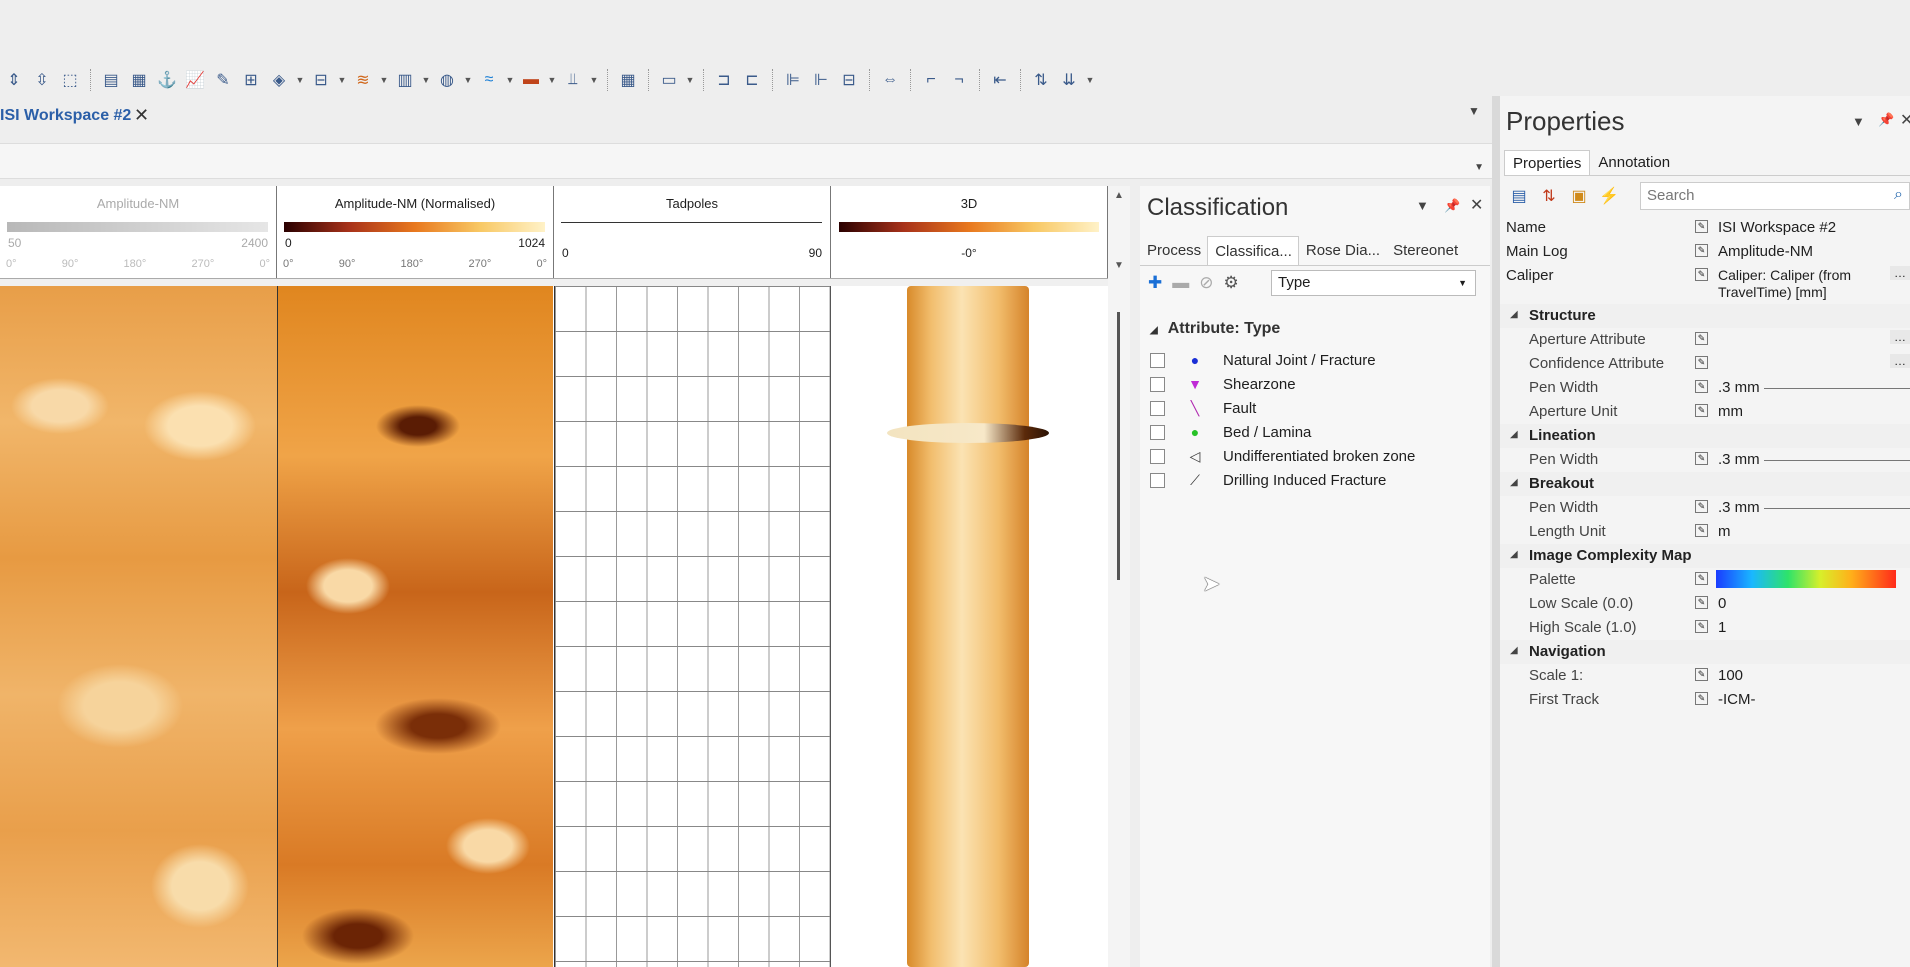 This screenshot has height=967, width=1910. What do you see at coordinates (138, 626) in the screenshot?
I see `amplitude-image-track` at bounding box center [138, 626].